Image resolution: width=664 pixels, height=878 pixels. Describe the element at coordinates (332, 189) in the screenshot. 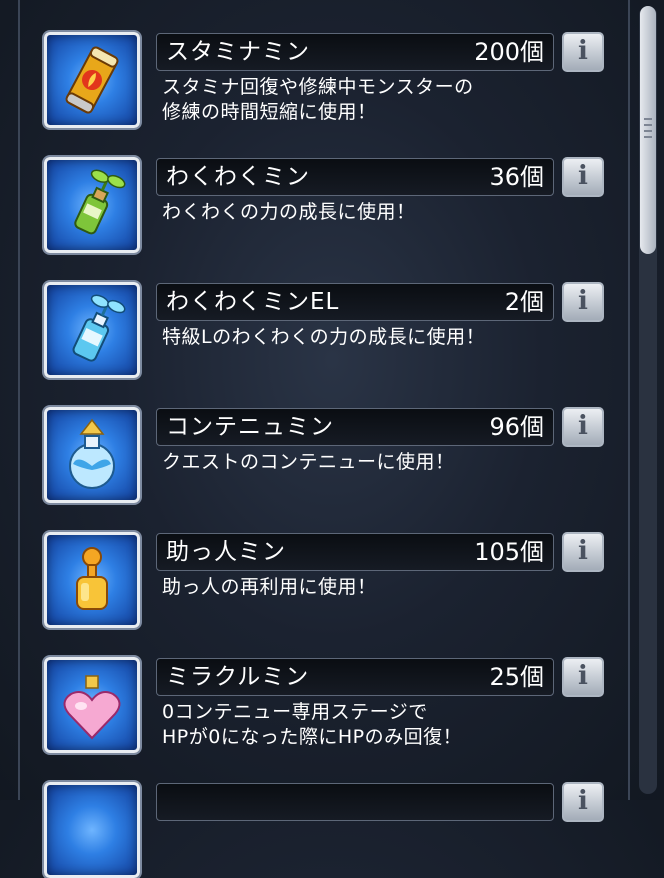

I see `list-item: わくわくミン 36個 i わくわくの力の成長に使用！` at that location.